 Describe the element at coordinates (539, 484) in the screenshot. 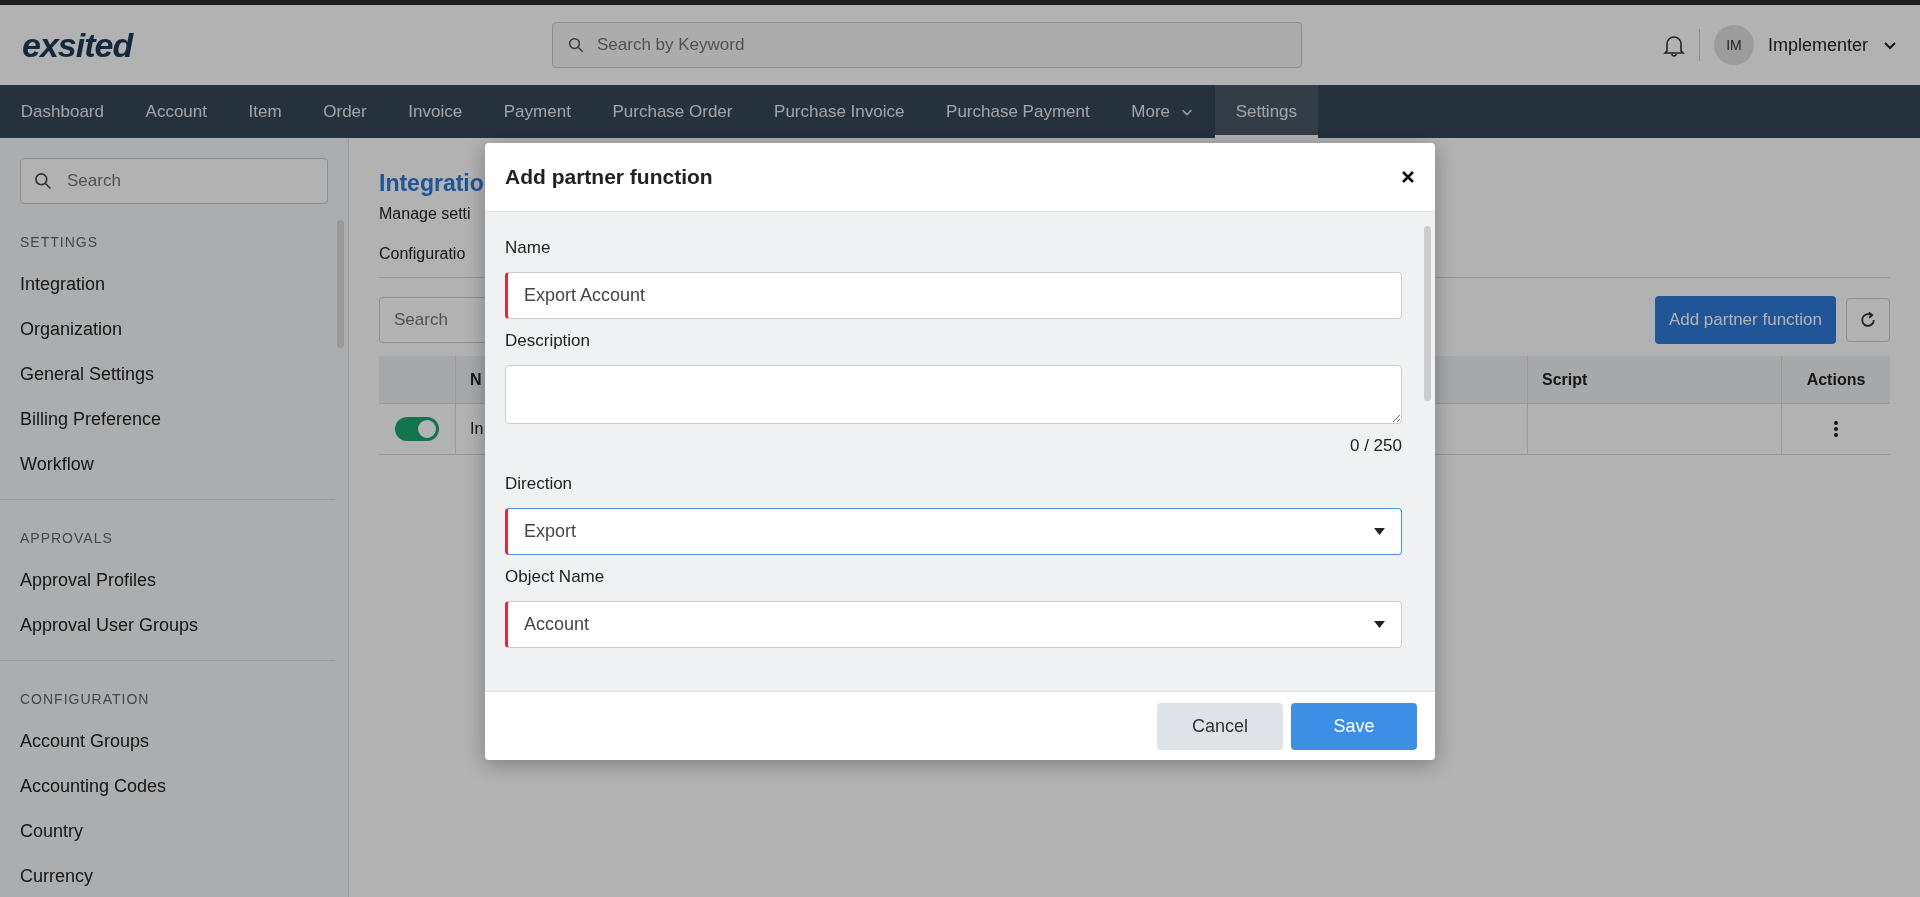

I see `field-label: Direction` at that location.